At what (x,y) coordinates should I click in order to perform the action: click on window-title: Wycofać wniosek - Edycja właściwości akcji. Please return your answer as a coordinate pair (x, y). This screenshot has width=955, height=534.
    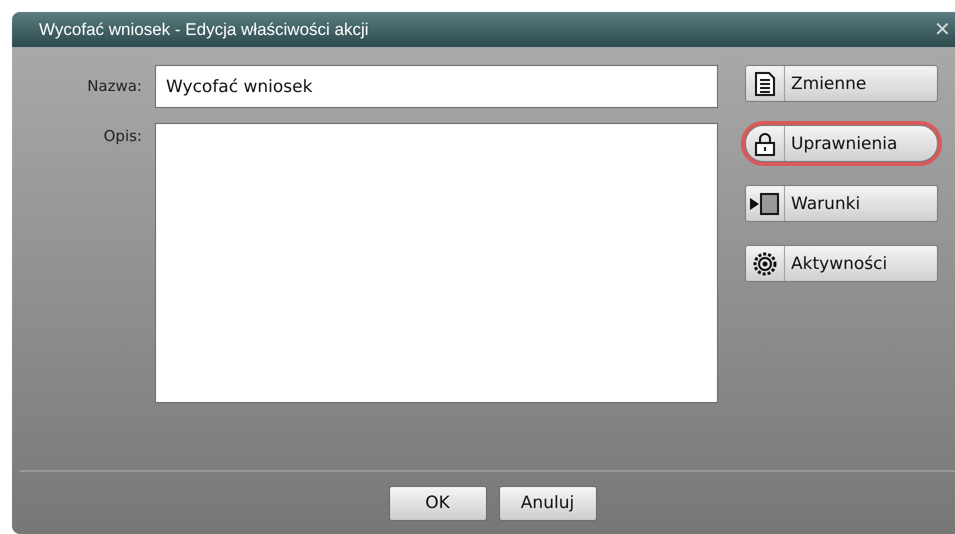
    Looking at the image, I should click on (204, 30).